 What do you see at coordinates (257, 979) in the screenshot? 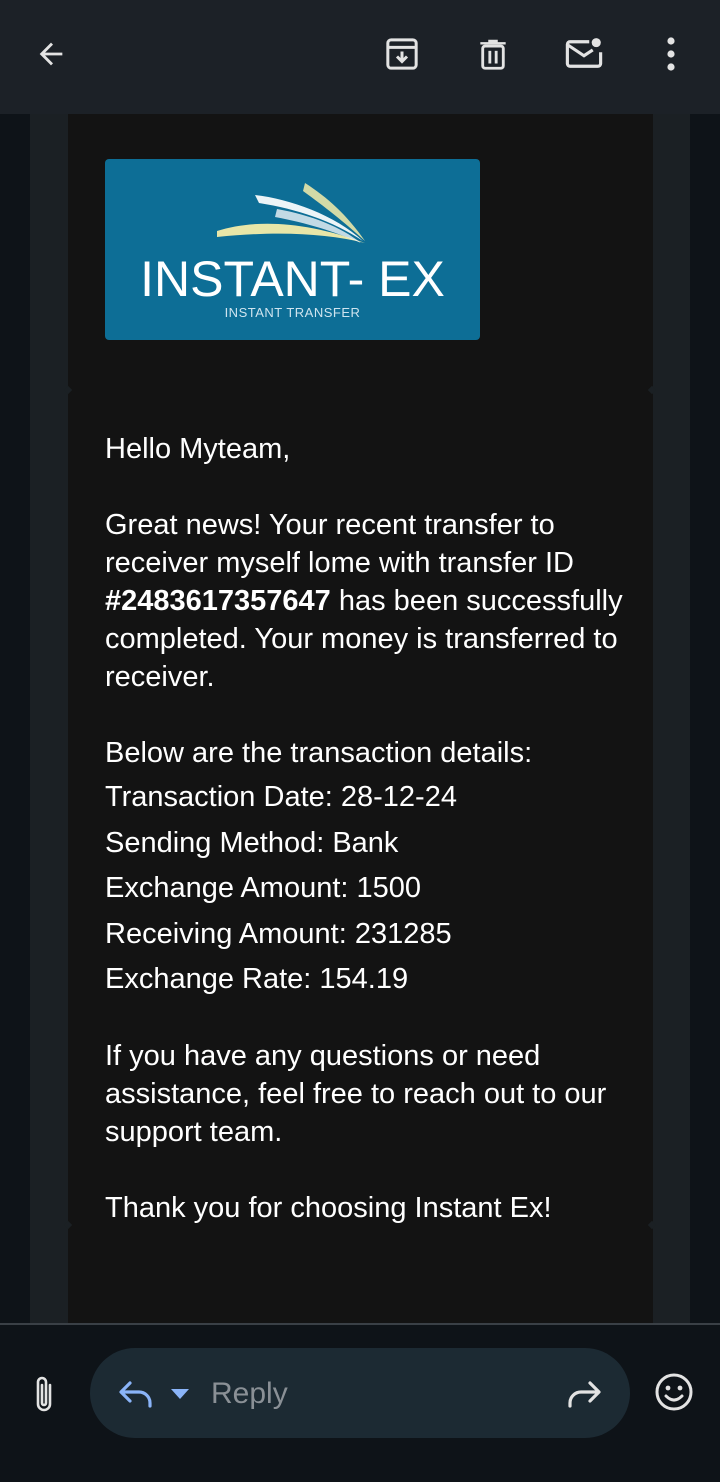
I see `detail-row: Exchange Rate: 154.19` at bounding box center [257, 979].